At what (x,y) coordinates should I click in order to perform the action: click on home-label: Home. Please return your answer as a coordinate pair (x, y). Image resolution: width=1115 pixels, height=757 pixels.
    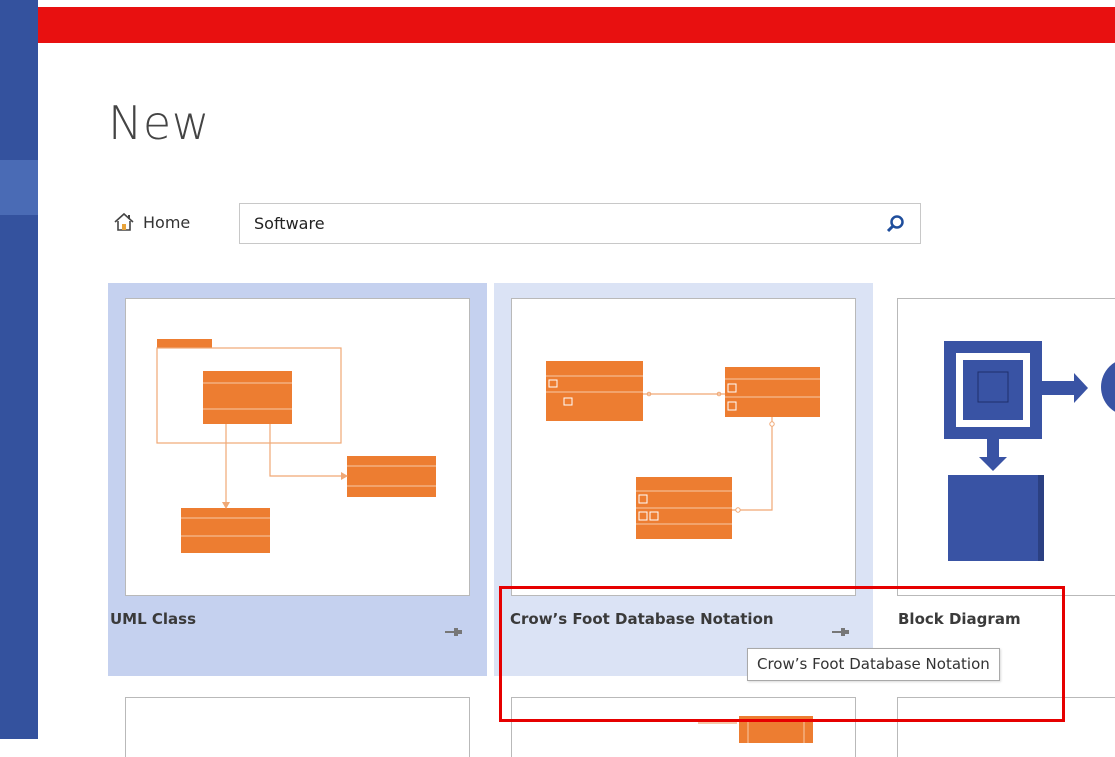
    Looking at the image, I should click on (167, 222).